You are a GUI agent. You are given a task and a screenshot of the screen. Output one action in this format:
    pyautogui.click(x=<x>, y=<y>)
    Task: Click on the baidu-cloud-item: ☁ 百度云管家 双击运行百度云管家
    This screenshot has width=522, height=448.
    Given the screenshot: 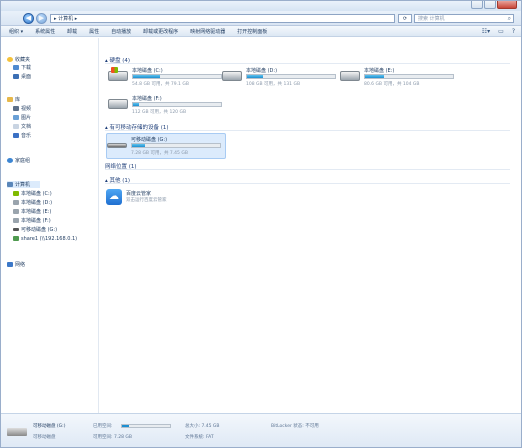 What is the action you would take?
    pyautogui.click(x=166, y=199)
    